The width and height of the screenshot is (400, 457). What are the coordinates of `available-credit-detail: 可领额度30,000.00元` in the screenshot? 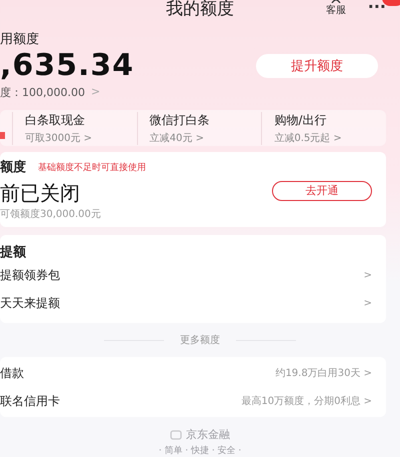 It's located at (51, 214).